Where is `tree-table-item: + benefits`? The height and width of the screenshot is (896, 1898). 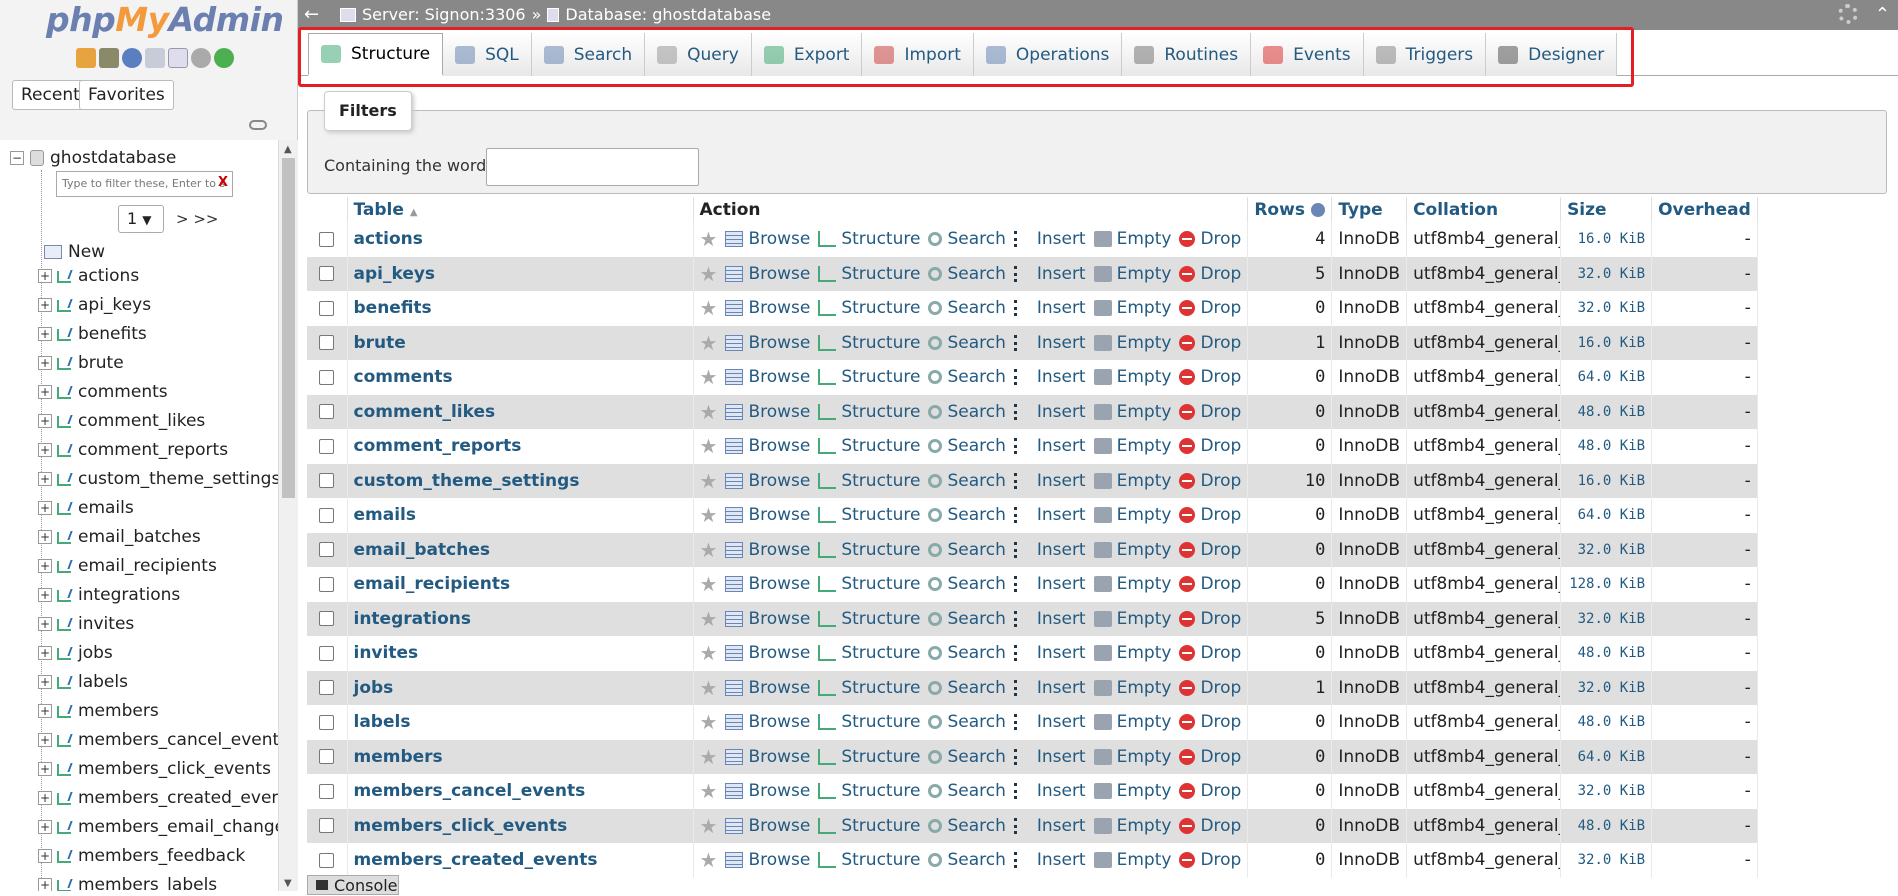 tree-table-item: + benefits is located at coordinates (92, 334).